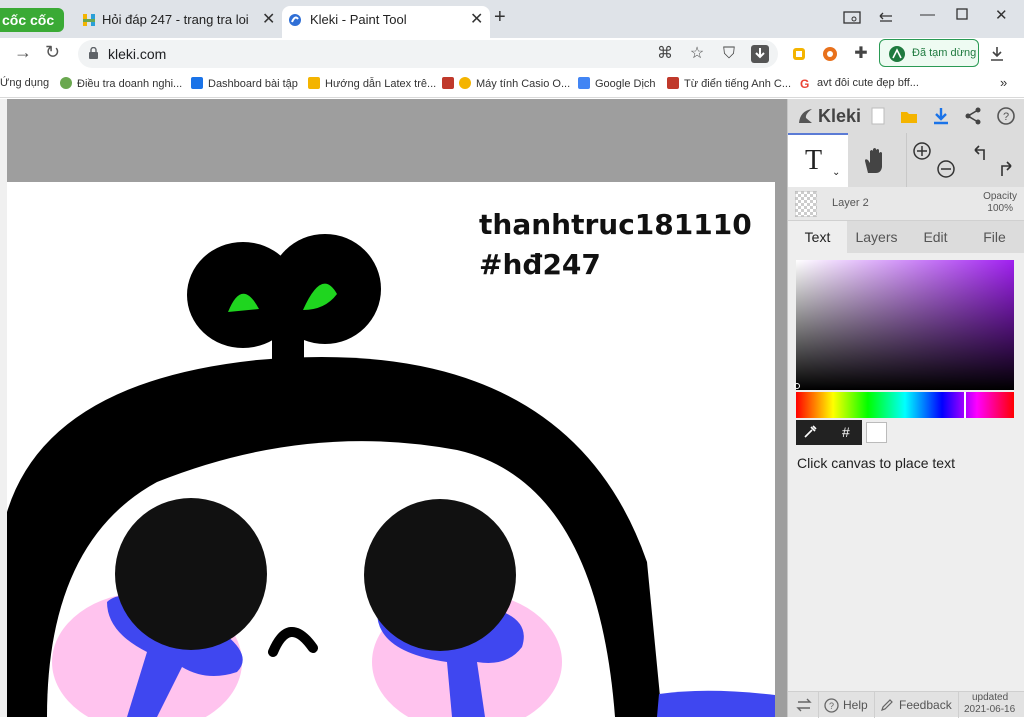  Describe the element at coordinates (805, 116) in the screenshot. I see `kleki-logo-icon` at that location.